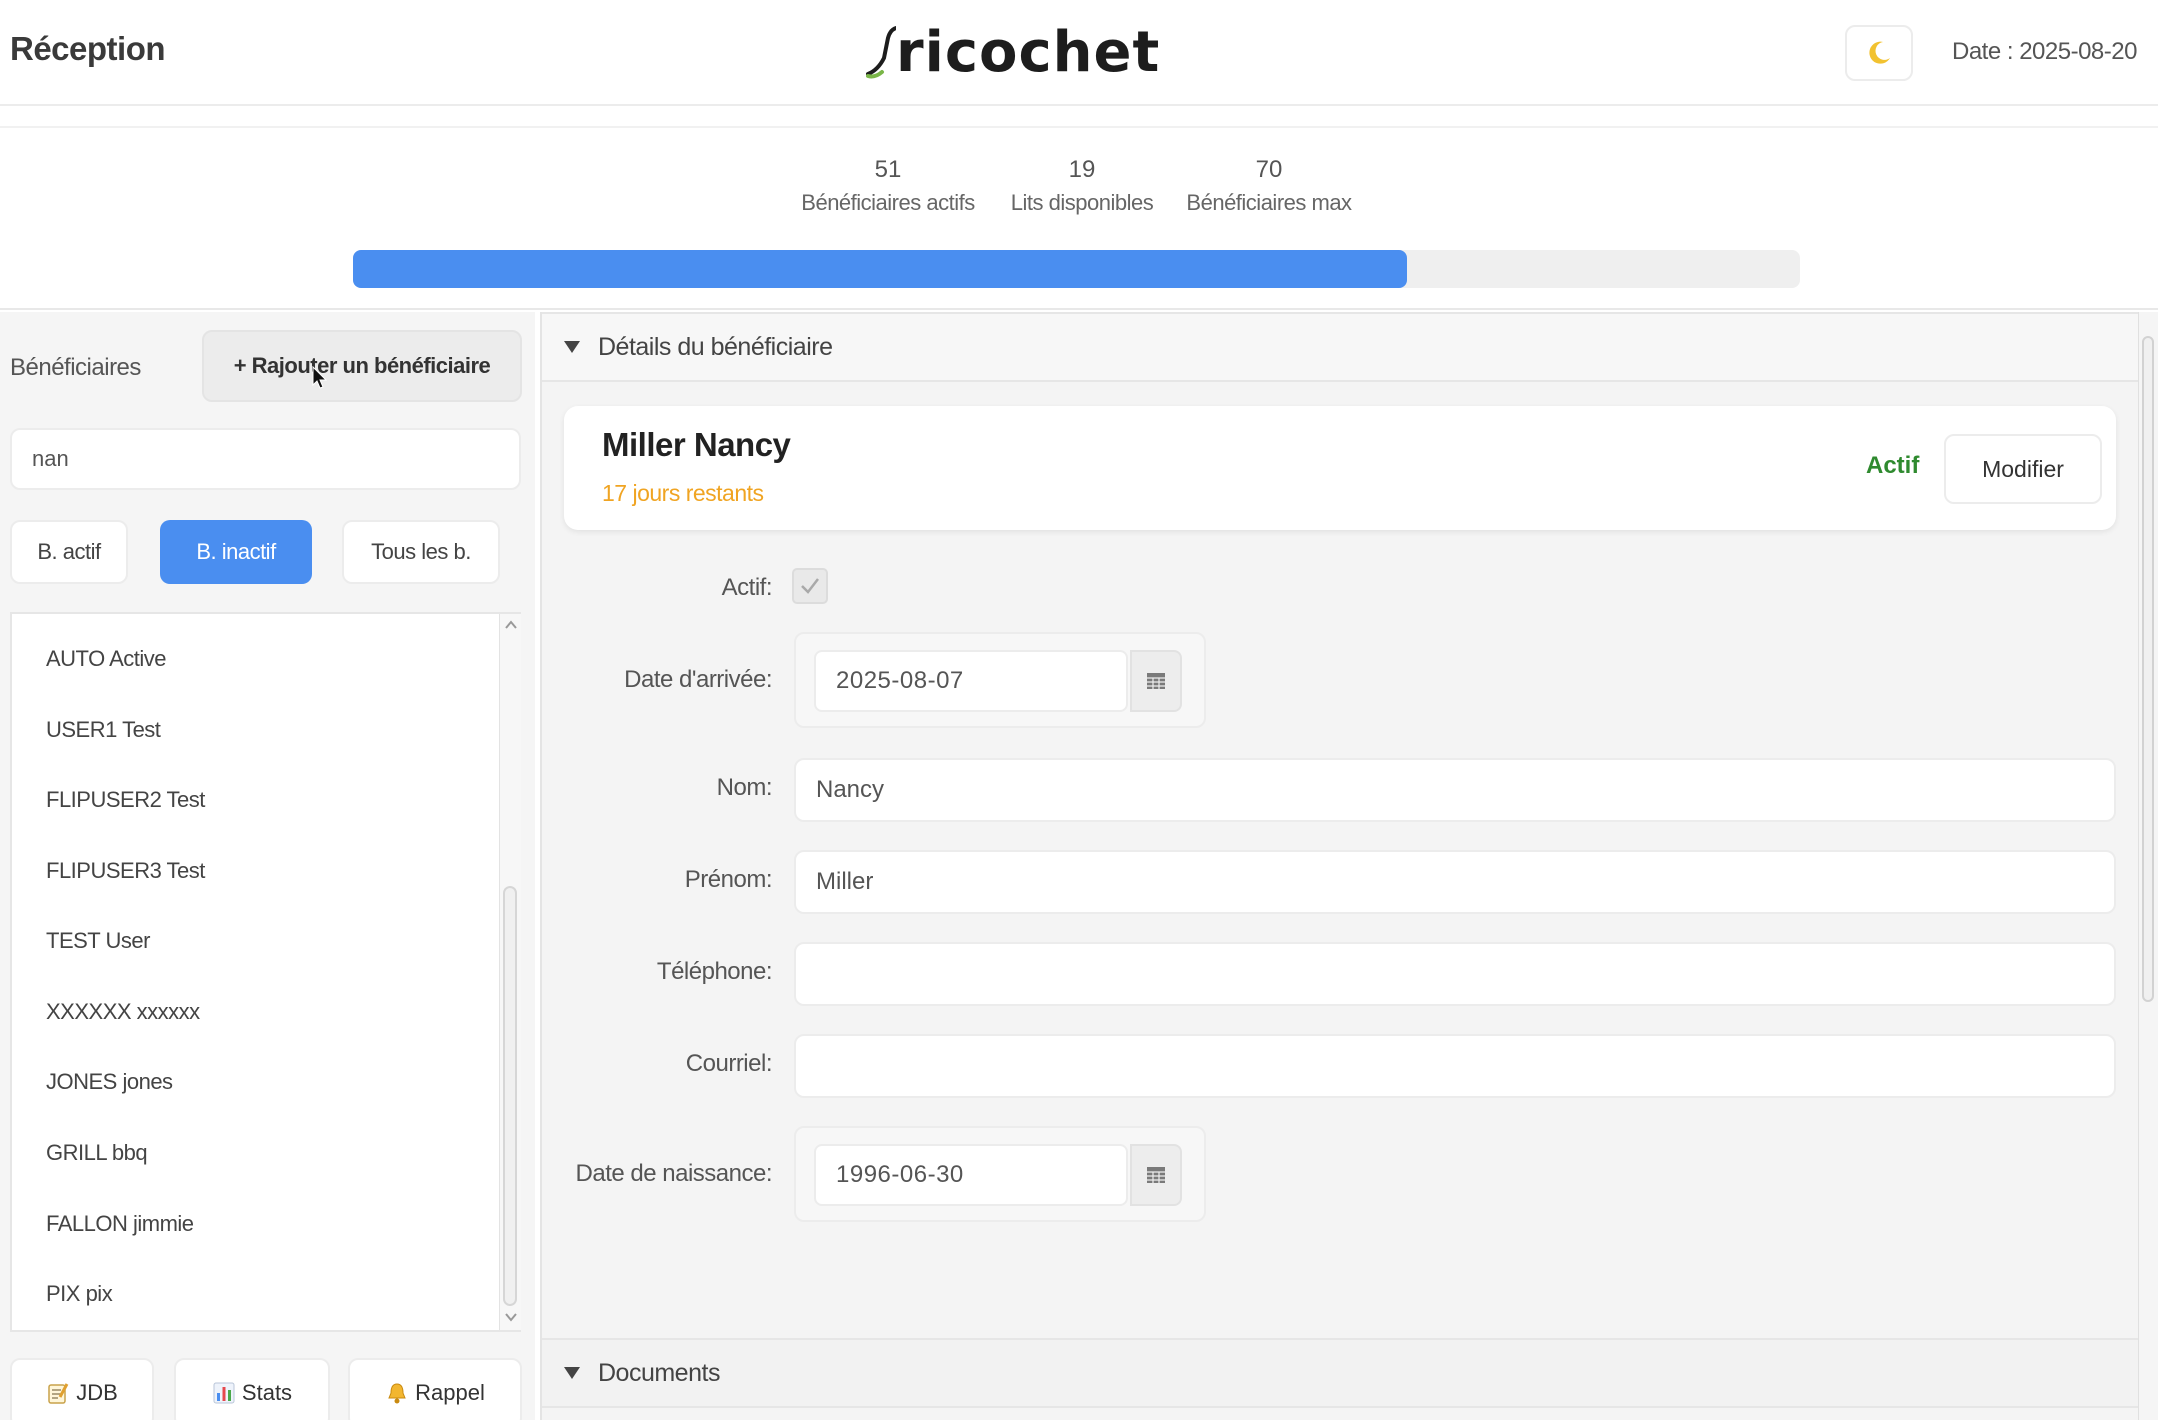 The image size is (2158, 1420). What do you see at coordinates (1455, 974) in the screenshot?
I see `phone-field` at bounding box center [1455, 974].